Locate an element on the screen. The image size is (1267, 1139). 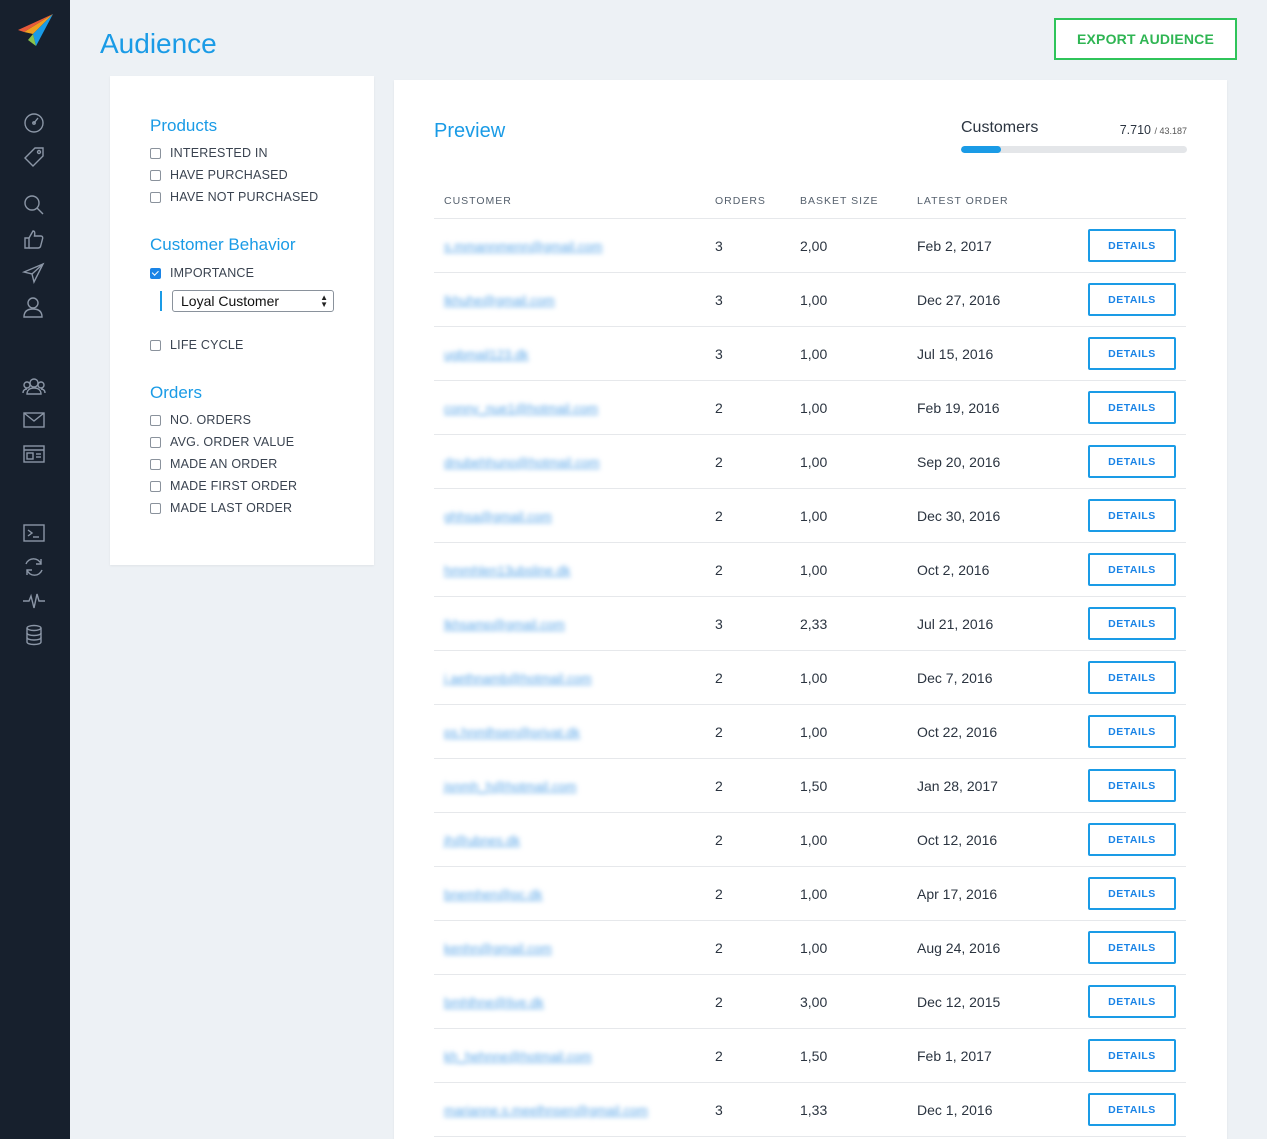
products-section-title: Products is located at coordinates (184, 125).